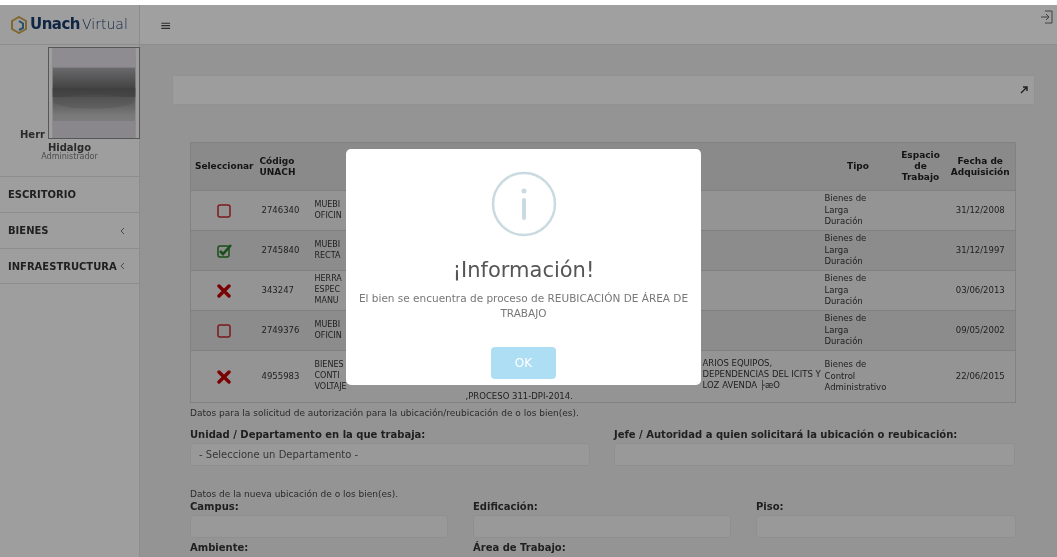 This screenshot has height=557, width=1057. Describe the element at coordinates (215, 507) in the screenshot. I see `field-label: Campus:` at that location.